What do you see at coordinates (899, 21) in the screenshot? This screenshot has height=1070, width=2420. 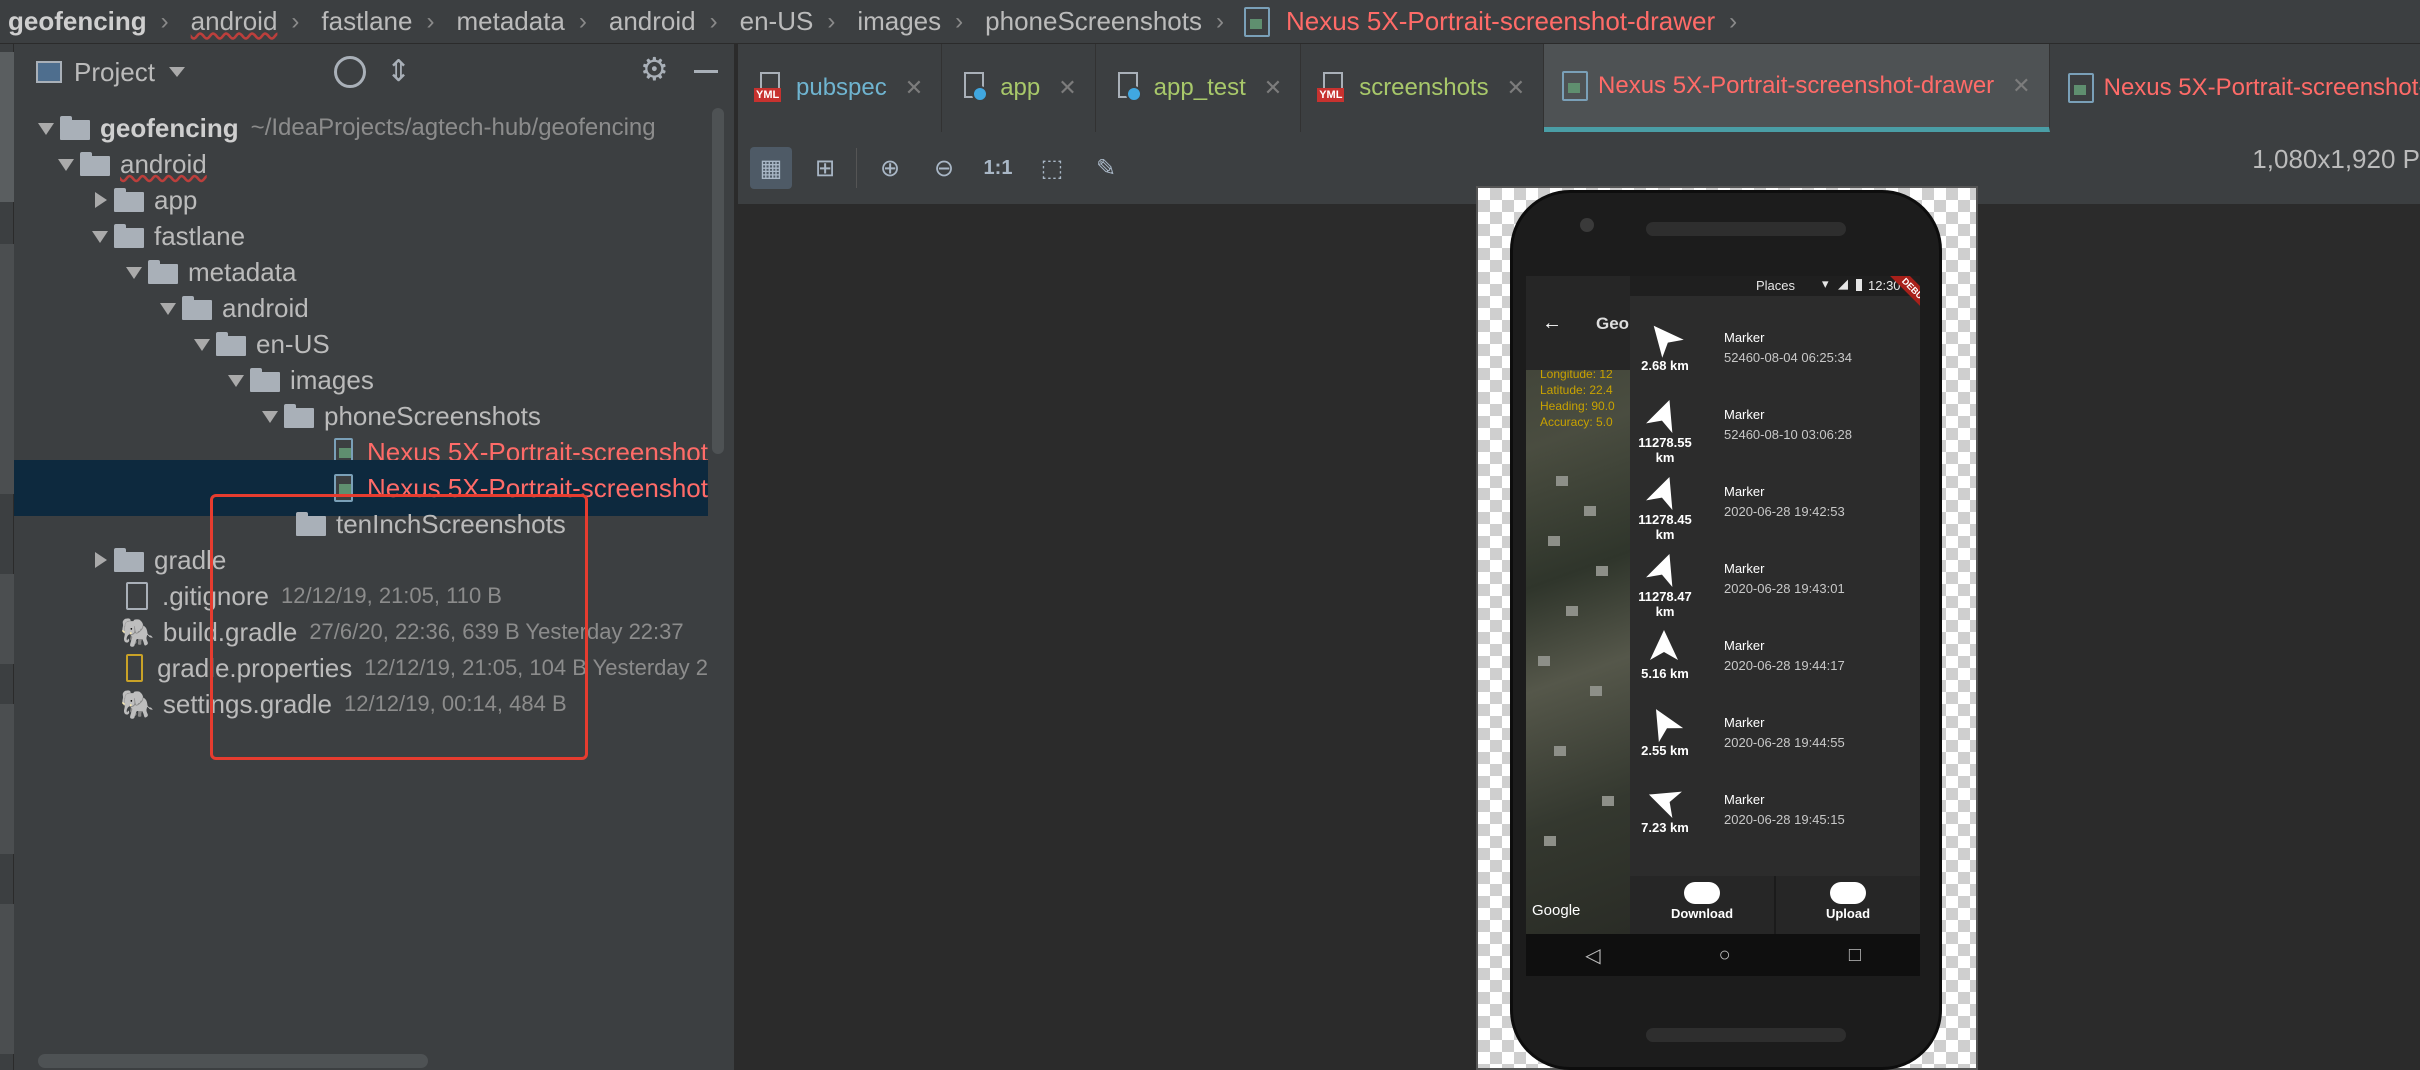 I see `breadcrumb-item: images` at bounding box center [899, 21].